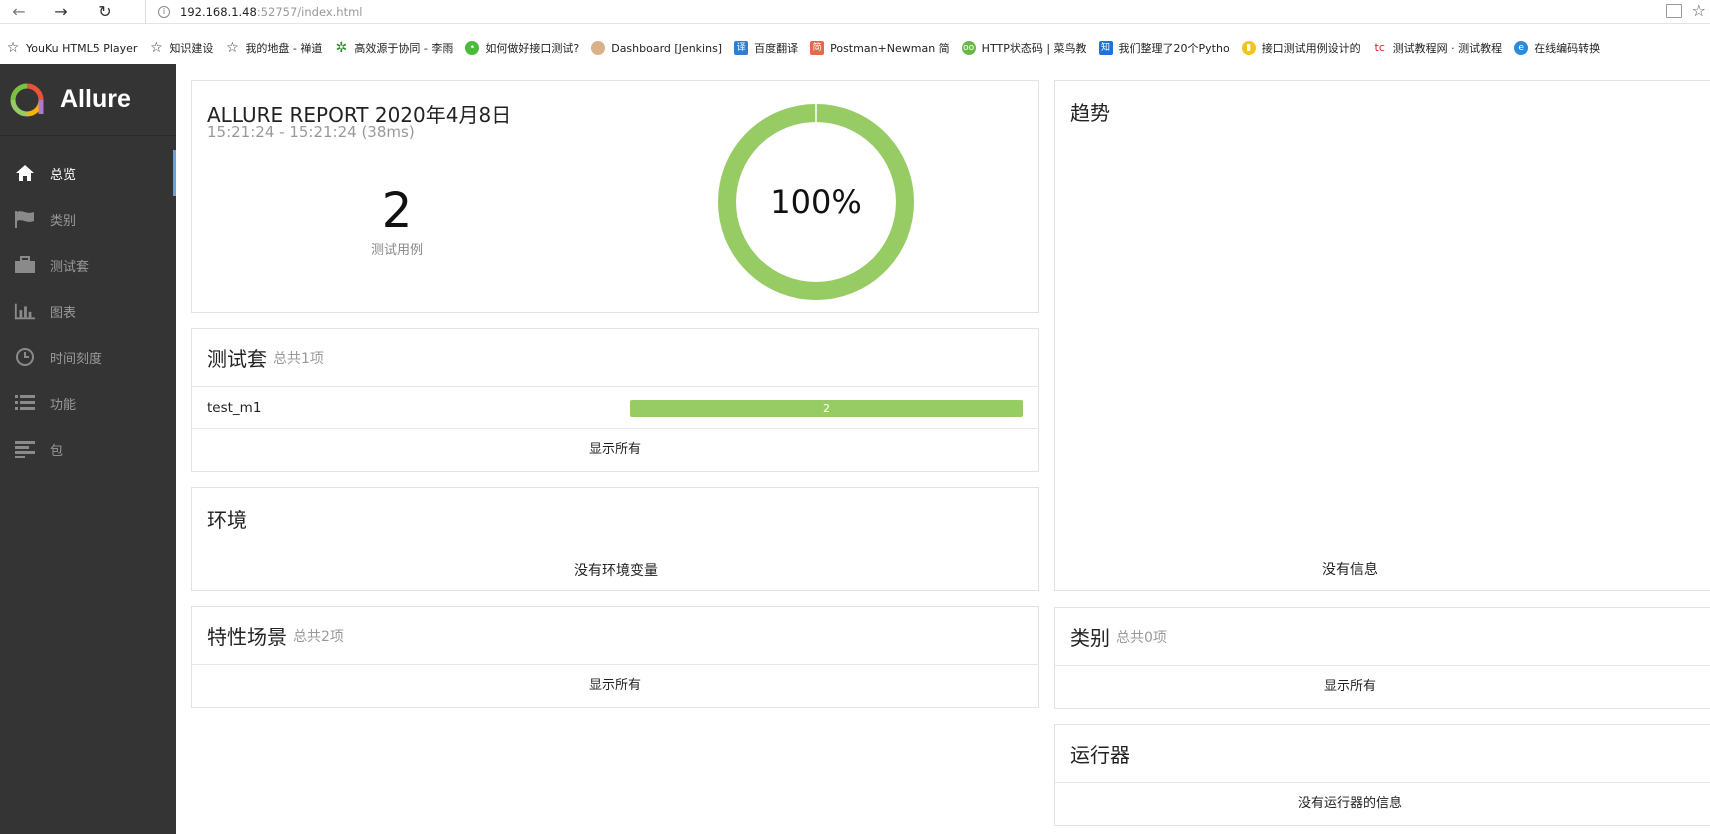  What do you see at coordinates (76, 359) in the screenshot?
I see `sidebar-item-label: 时间刻度` at bounding box center [76, 359].